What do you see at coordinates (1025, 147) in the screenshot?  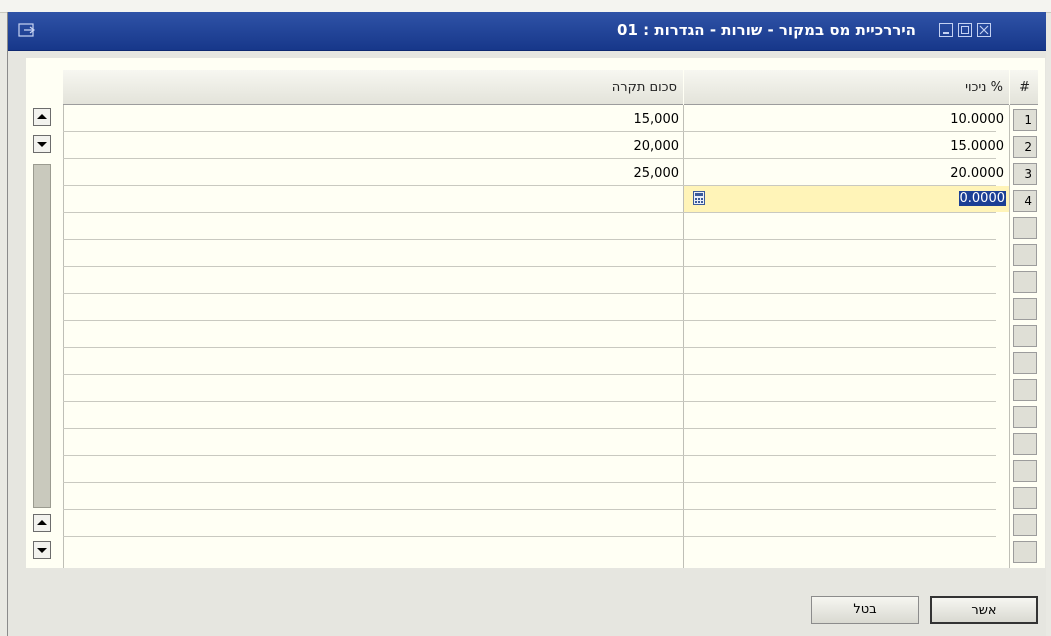 I see `row-number: 2` at bounding box center [1025, 147].